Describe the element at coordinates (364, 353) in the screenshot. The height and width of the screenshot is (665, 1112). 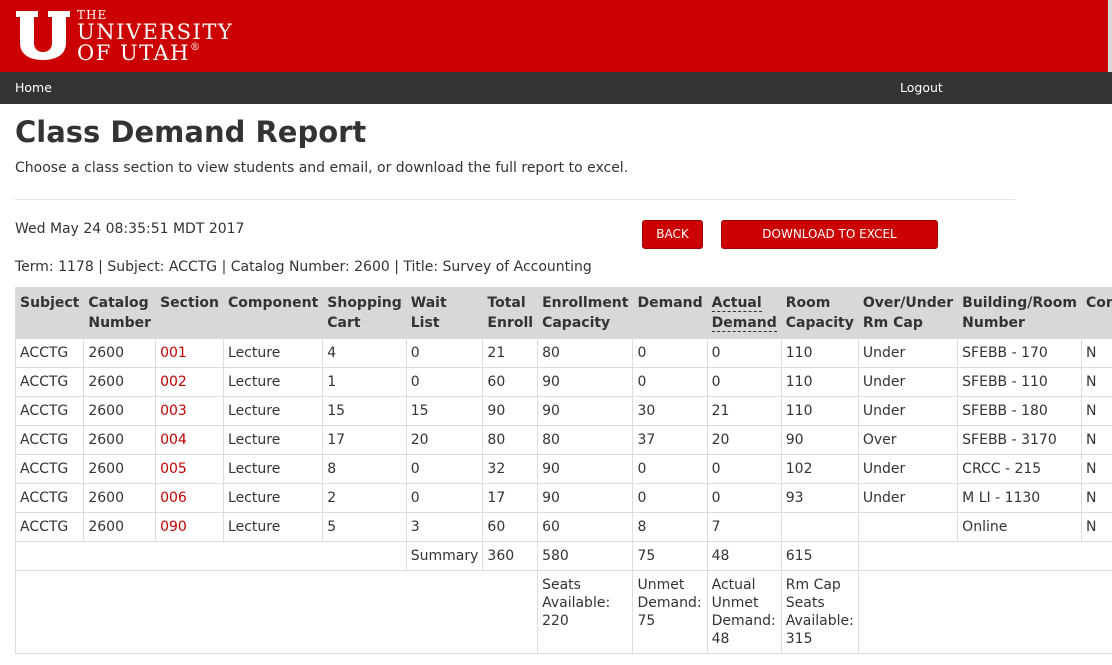
I see `cell-shopping-cart: 4` at that location.